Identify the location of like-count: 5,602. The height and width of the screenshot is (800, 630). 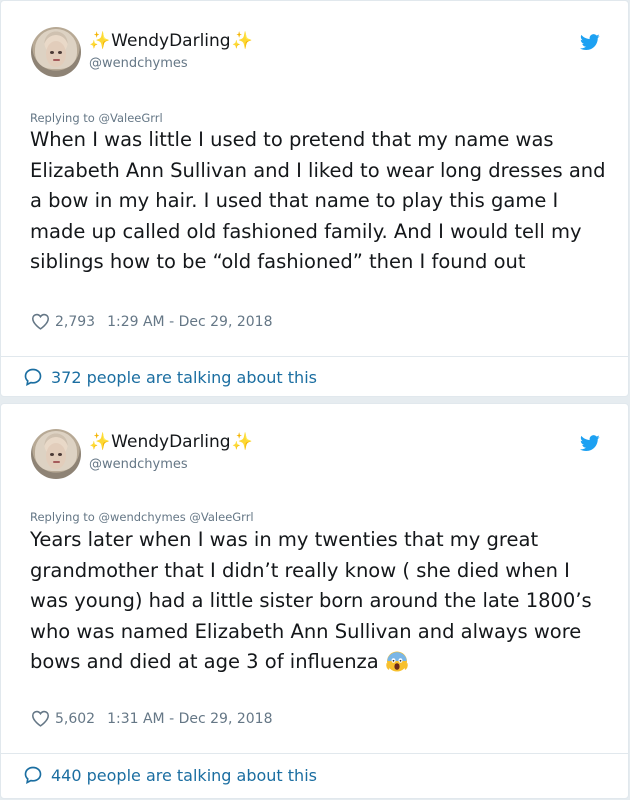
(75, 718).